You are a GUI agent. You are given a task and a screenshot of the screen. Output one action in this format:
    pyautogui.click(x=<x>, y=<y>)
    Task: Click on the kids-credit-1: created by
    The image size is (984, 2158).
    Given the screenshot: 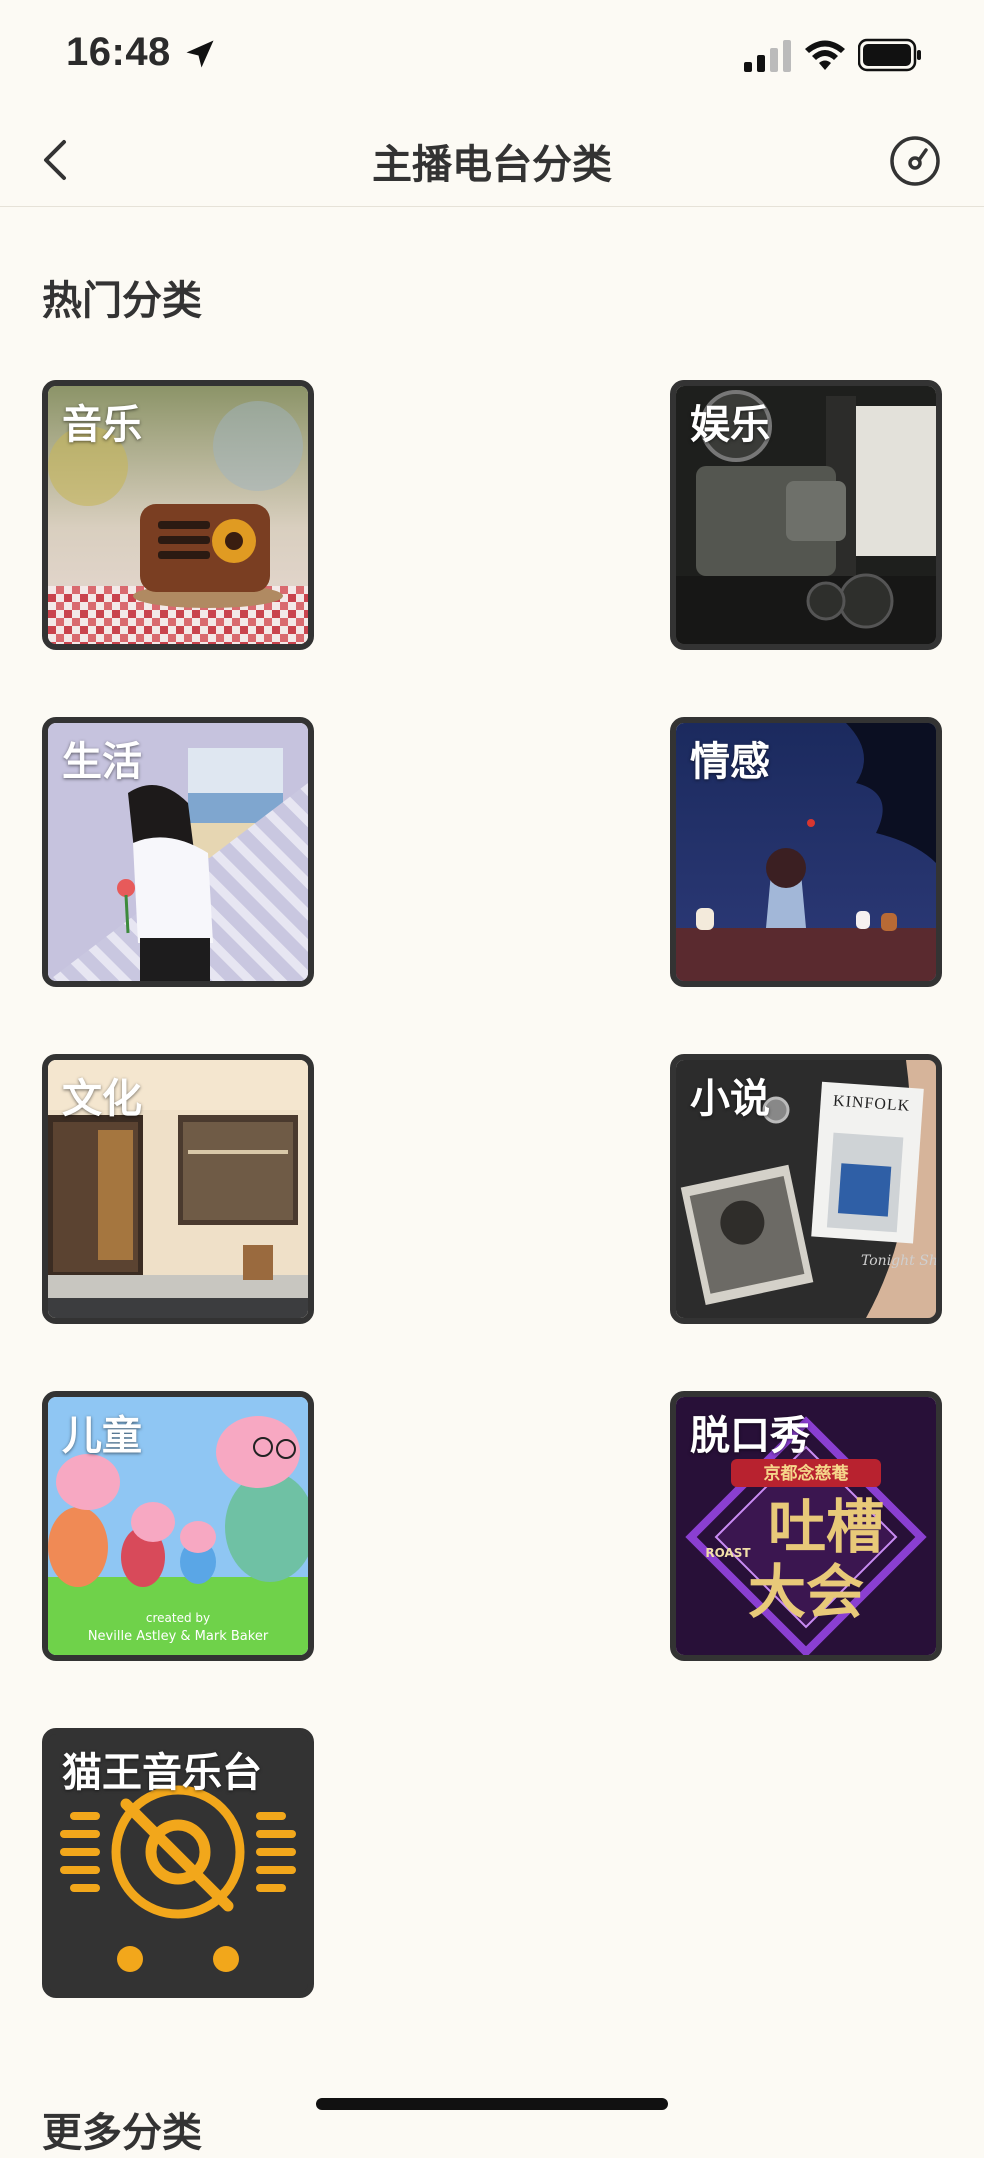 What is the action you would take?
    pyautogui.click(x=178, y=1618)
    